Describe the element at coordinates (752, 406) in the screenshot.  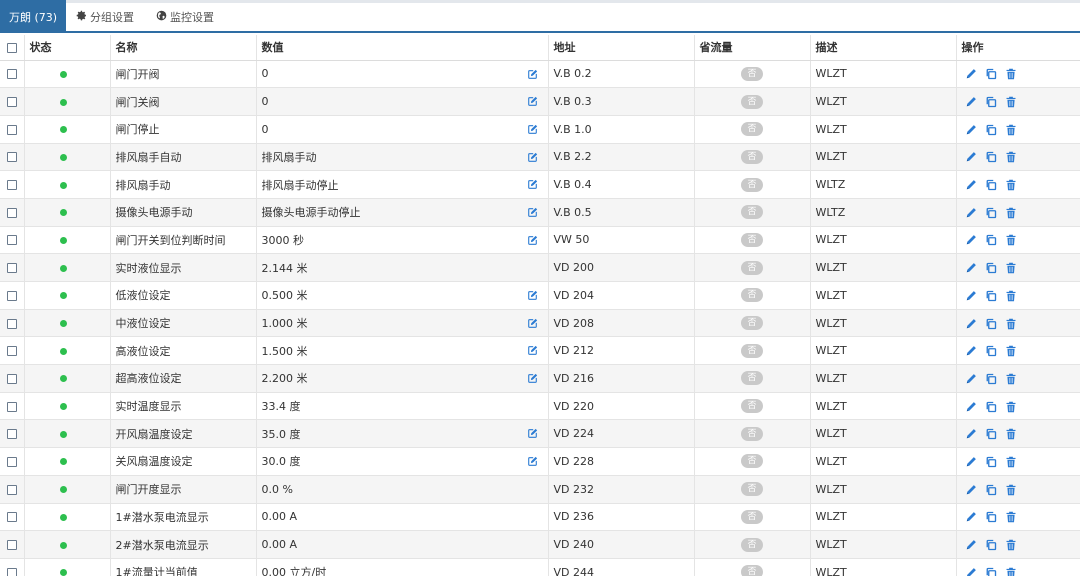
I see `save-flow-cell: 否` at that location.